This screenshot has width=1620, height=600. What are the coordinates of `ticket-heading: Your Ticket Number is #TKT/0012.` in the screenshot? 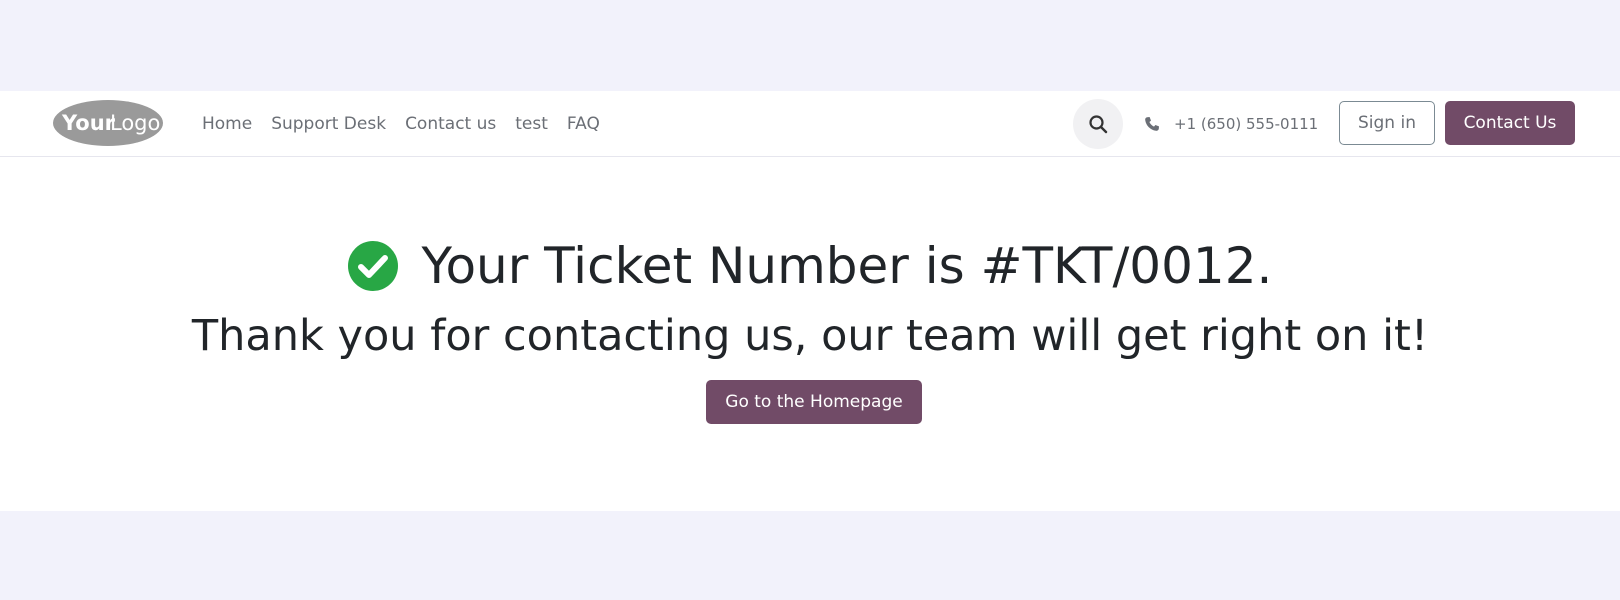 It's located at (810, 266).